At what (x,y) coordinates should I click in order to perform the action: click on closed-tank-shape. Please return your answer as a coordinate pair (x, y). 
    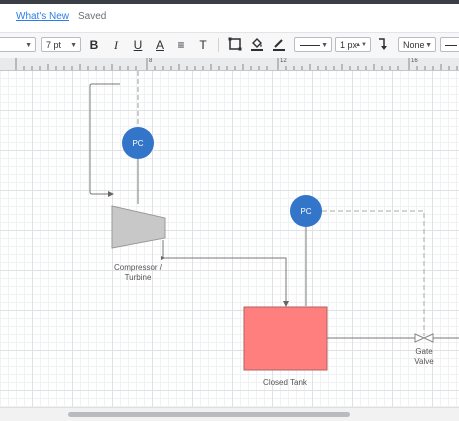
    Looking at the image, I should click on (285, 338).